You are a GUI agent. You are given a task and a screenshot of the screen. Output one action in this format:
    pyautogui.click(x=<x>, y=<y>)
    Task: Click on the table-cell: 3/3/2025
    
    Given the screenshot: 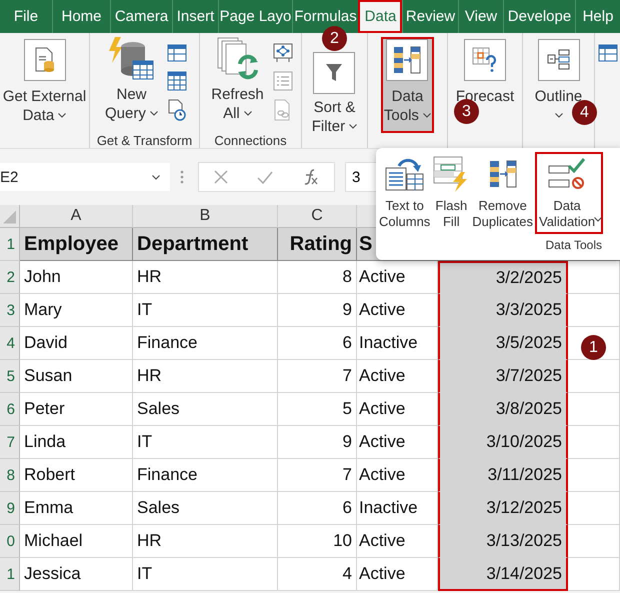 What is the action you would take?
    pyautogui.click(x=503, y=310)
    